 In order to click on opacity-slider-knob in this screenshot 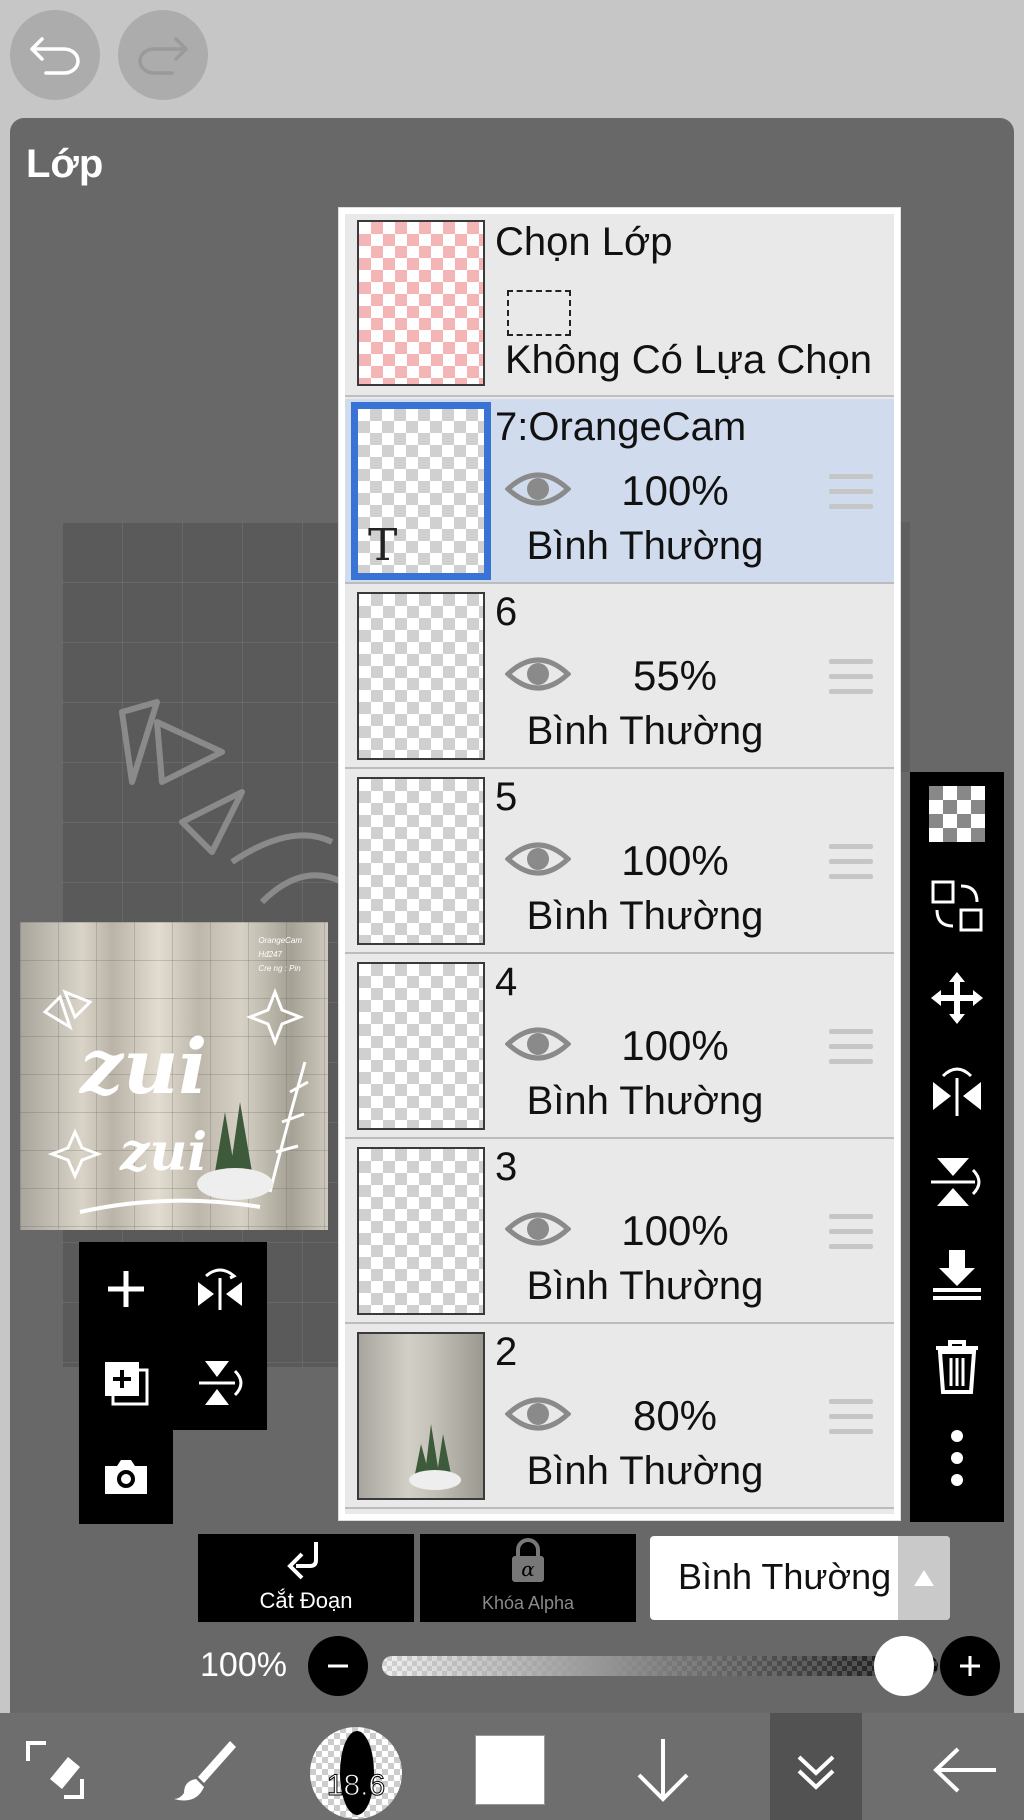, I will do `click(904, 1666)`.